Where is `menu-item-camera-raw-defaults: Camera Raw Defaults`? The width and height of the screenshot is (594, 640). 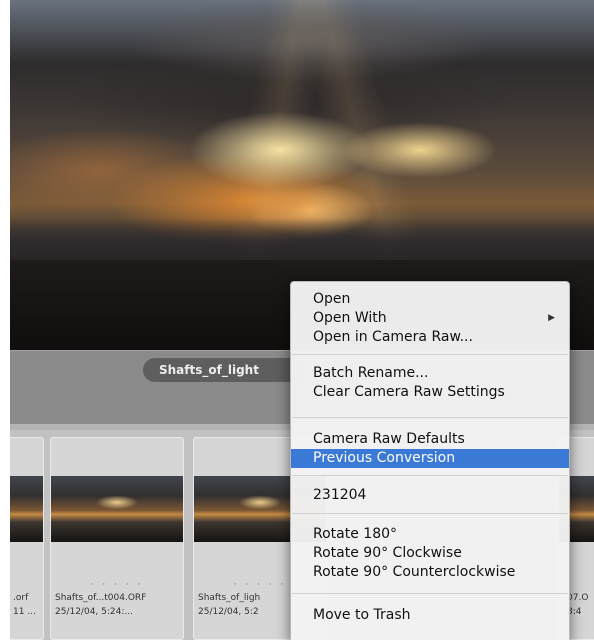
menu-item-camera-raw-defaults: Camera Raw Defaults is located at coordinates (430, 439).